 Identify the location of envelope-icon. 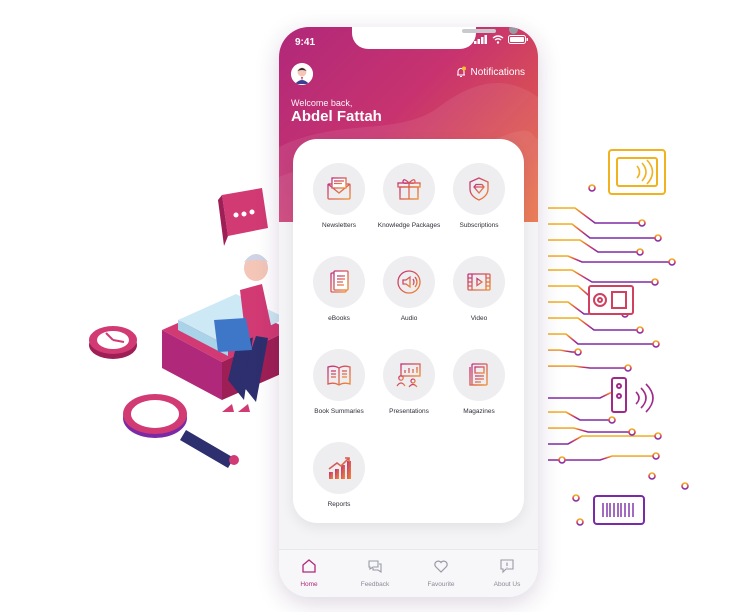
(339, 188).